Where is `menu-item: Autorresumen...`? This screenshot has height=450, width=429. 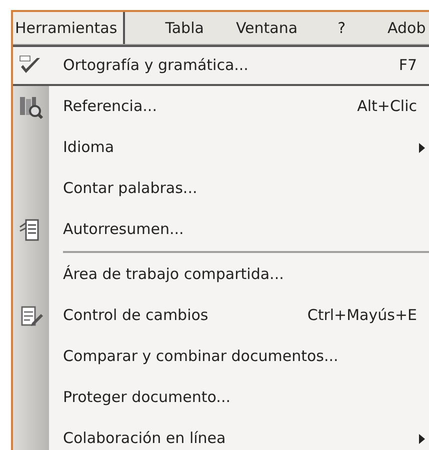
menu-item: Autorresumen... is located at coordinates (221, 229).